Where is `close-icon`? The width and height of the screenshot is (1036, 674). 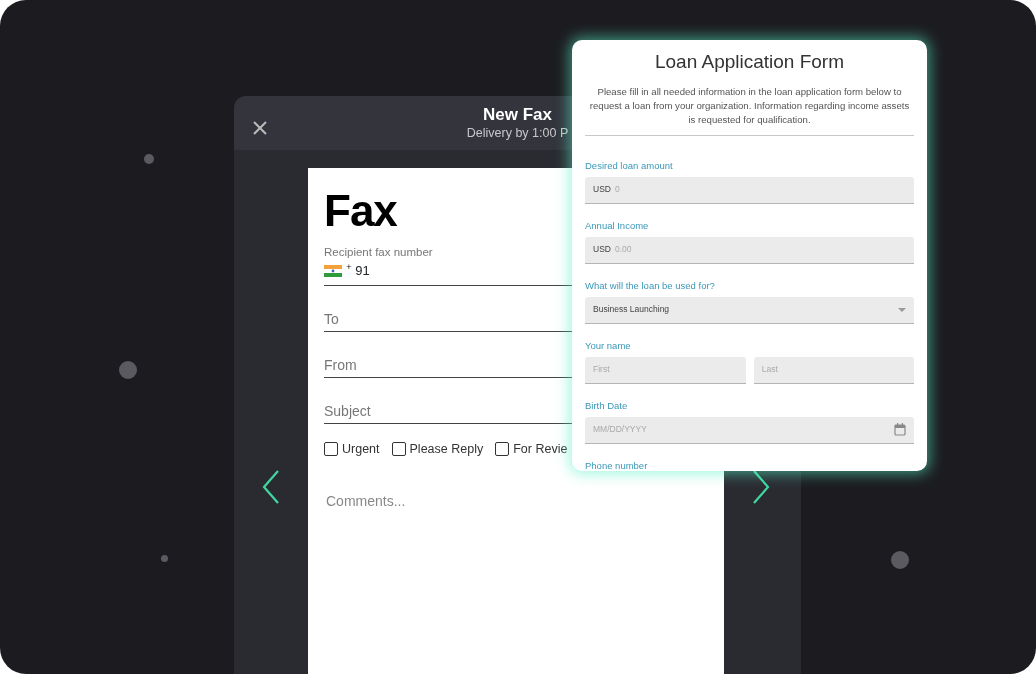
close-icon is located at coordinates (260, 127).